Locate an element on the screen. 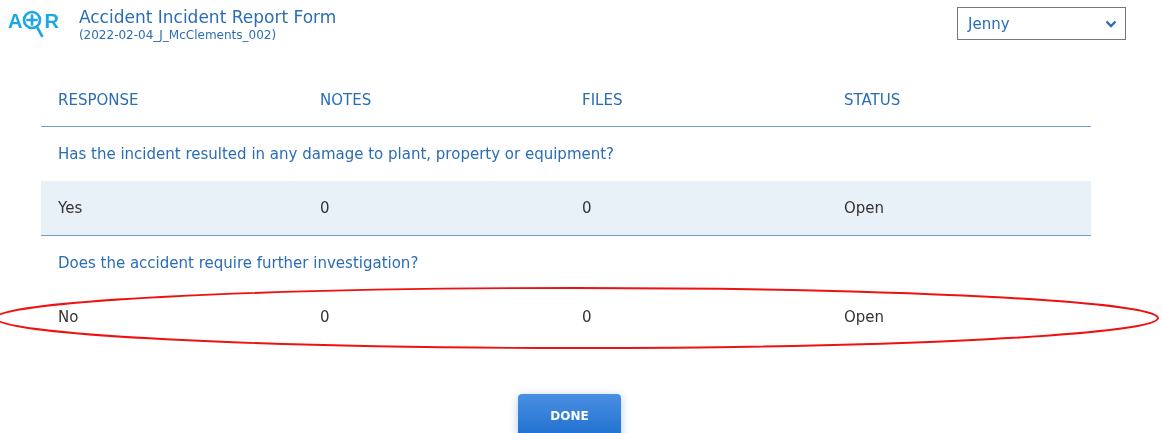 The image size is (1163, 433). question-text: Has the incident resulted in any damage to plant, property or equipment? is located at coordinates (336, 154).